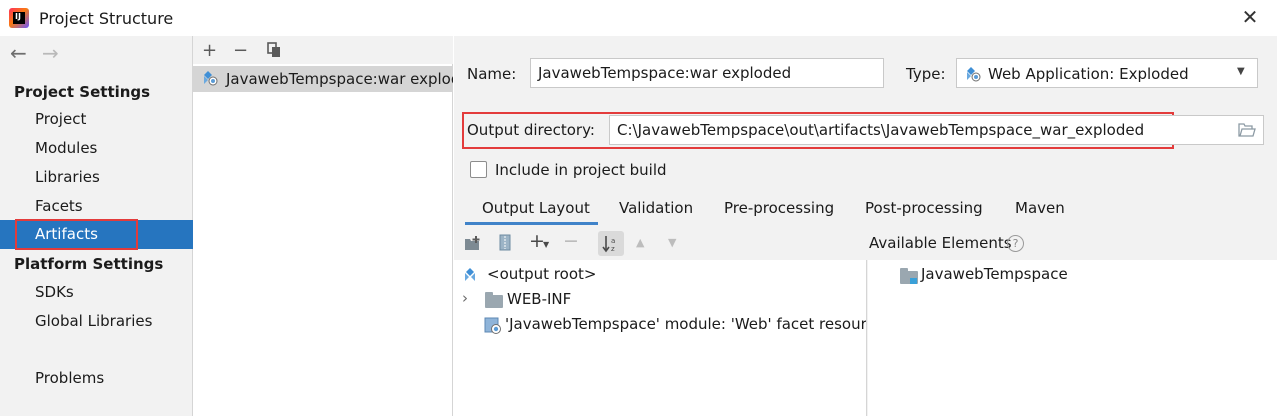  Describe the element at coordinates (240, 50) in the screenshot. I see `remove-icon: −` at that location.